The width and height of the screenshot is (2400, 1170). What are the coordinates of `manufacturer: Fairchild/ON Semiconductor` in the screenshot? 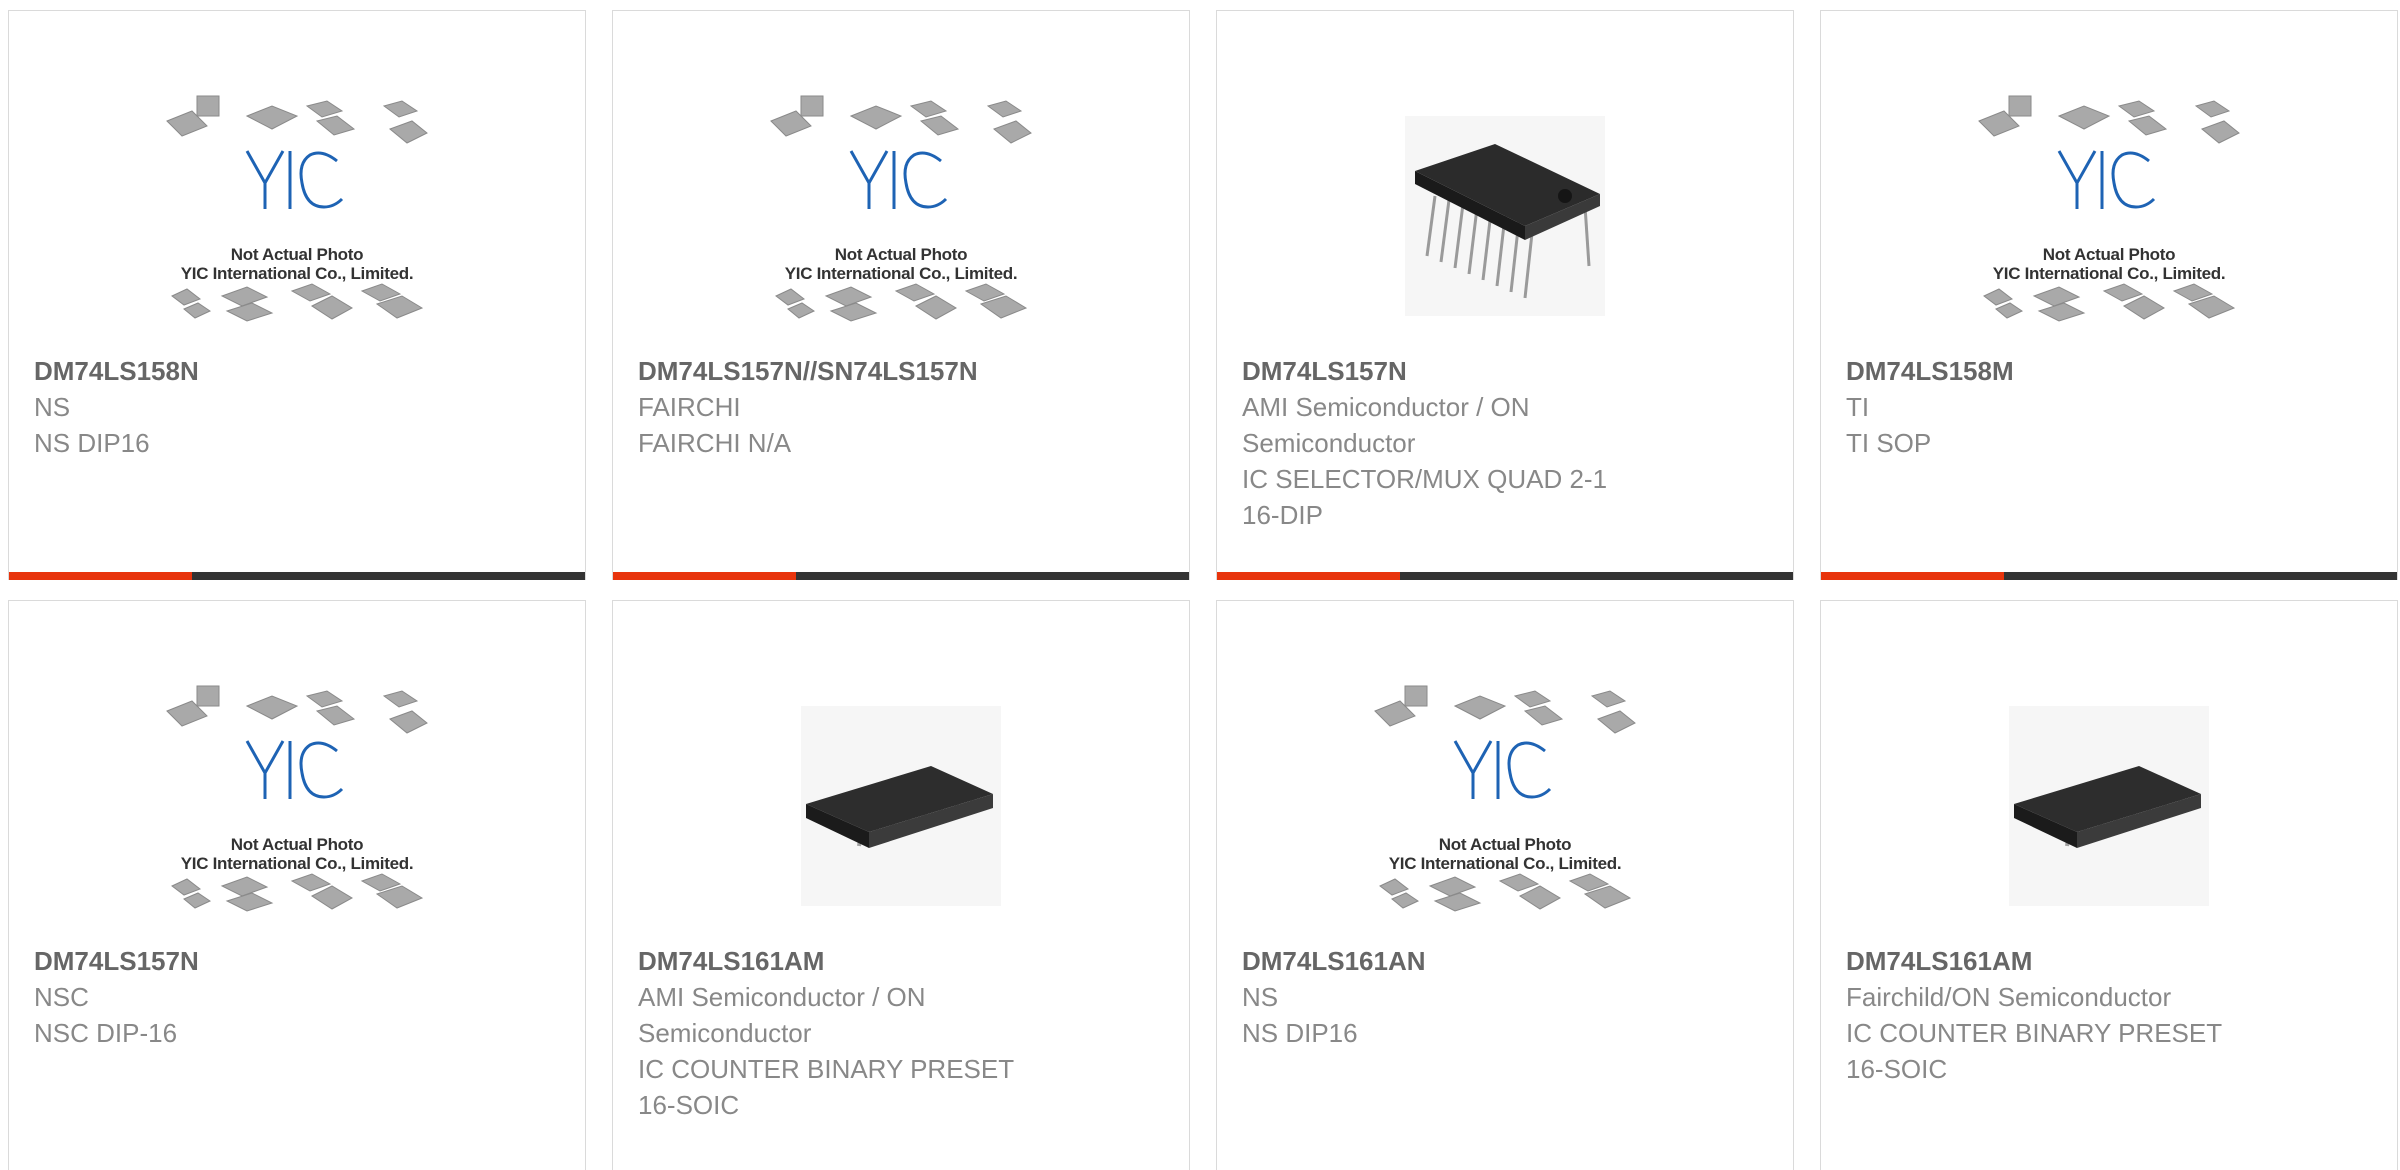 It's located at (2009, 997).